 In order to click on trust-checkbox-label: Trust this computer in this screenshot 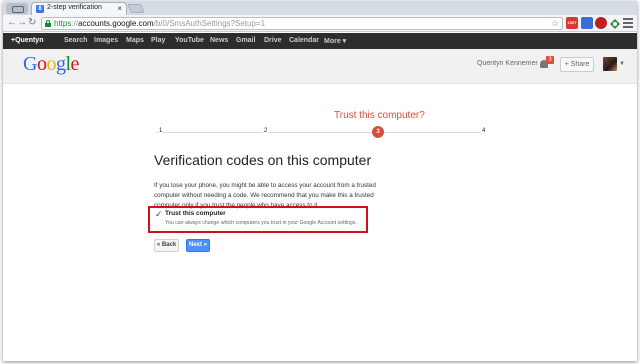, I will do `click(195, 213)`.